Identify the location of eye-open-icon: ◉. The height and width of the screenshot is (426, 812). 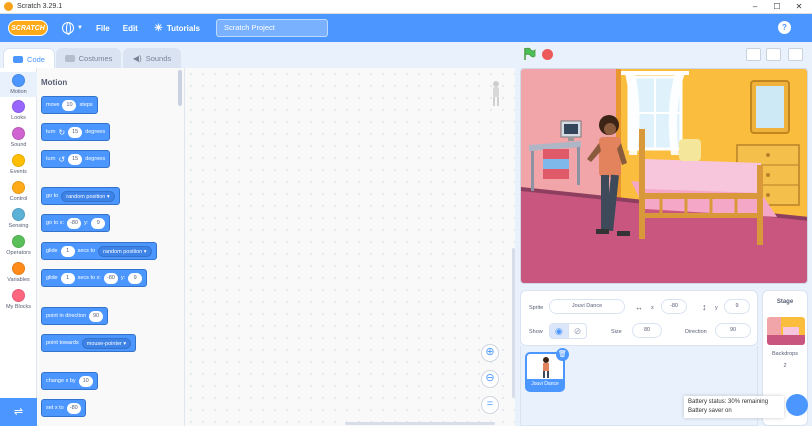
(559, 331).